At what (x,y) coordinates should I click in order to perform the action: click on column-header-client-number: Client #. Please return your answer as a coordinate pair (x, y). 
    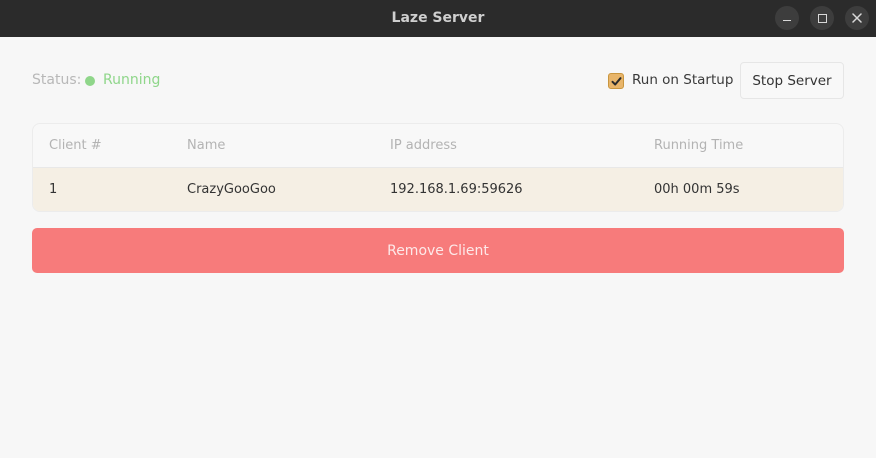
    Looking at the image, I should click on (75, 145).